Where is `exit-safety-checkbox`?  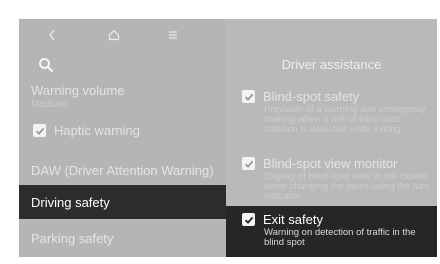 exit-safety-checkbox is located at coordinates (248, 219).